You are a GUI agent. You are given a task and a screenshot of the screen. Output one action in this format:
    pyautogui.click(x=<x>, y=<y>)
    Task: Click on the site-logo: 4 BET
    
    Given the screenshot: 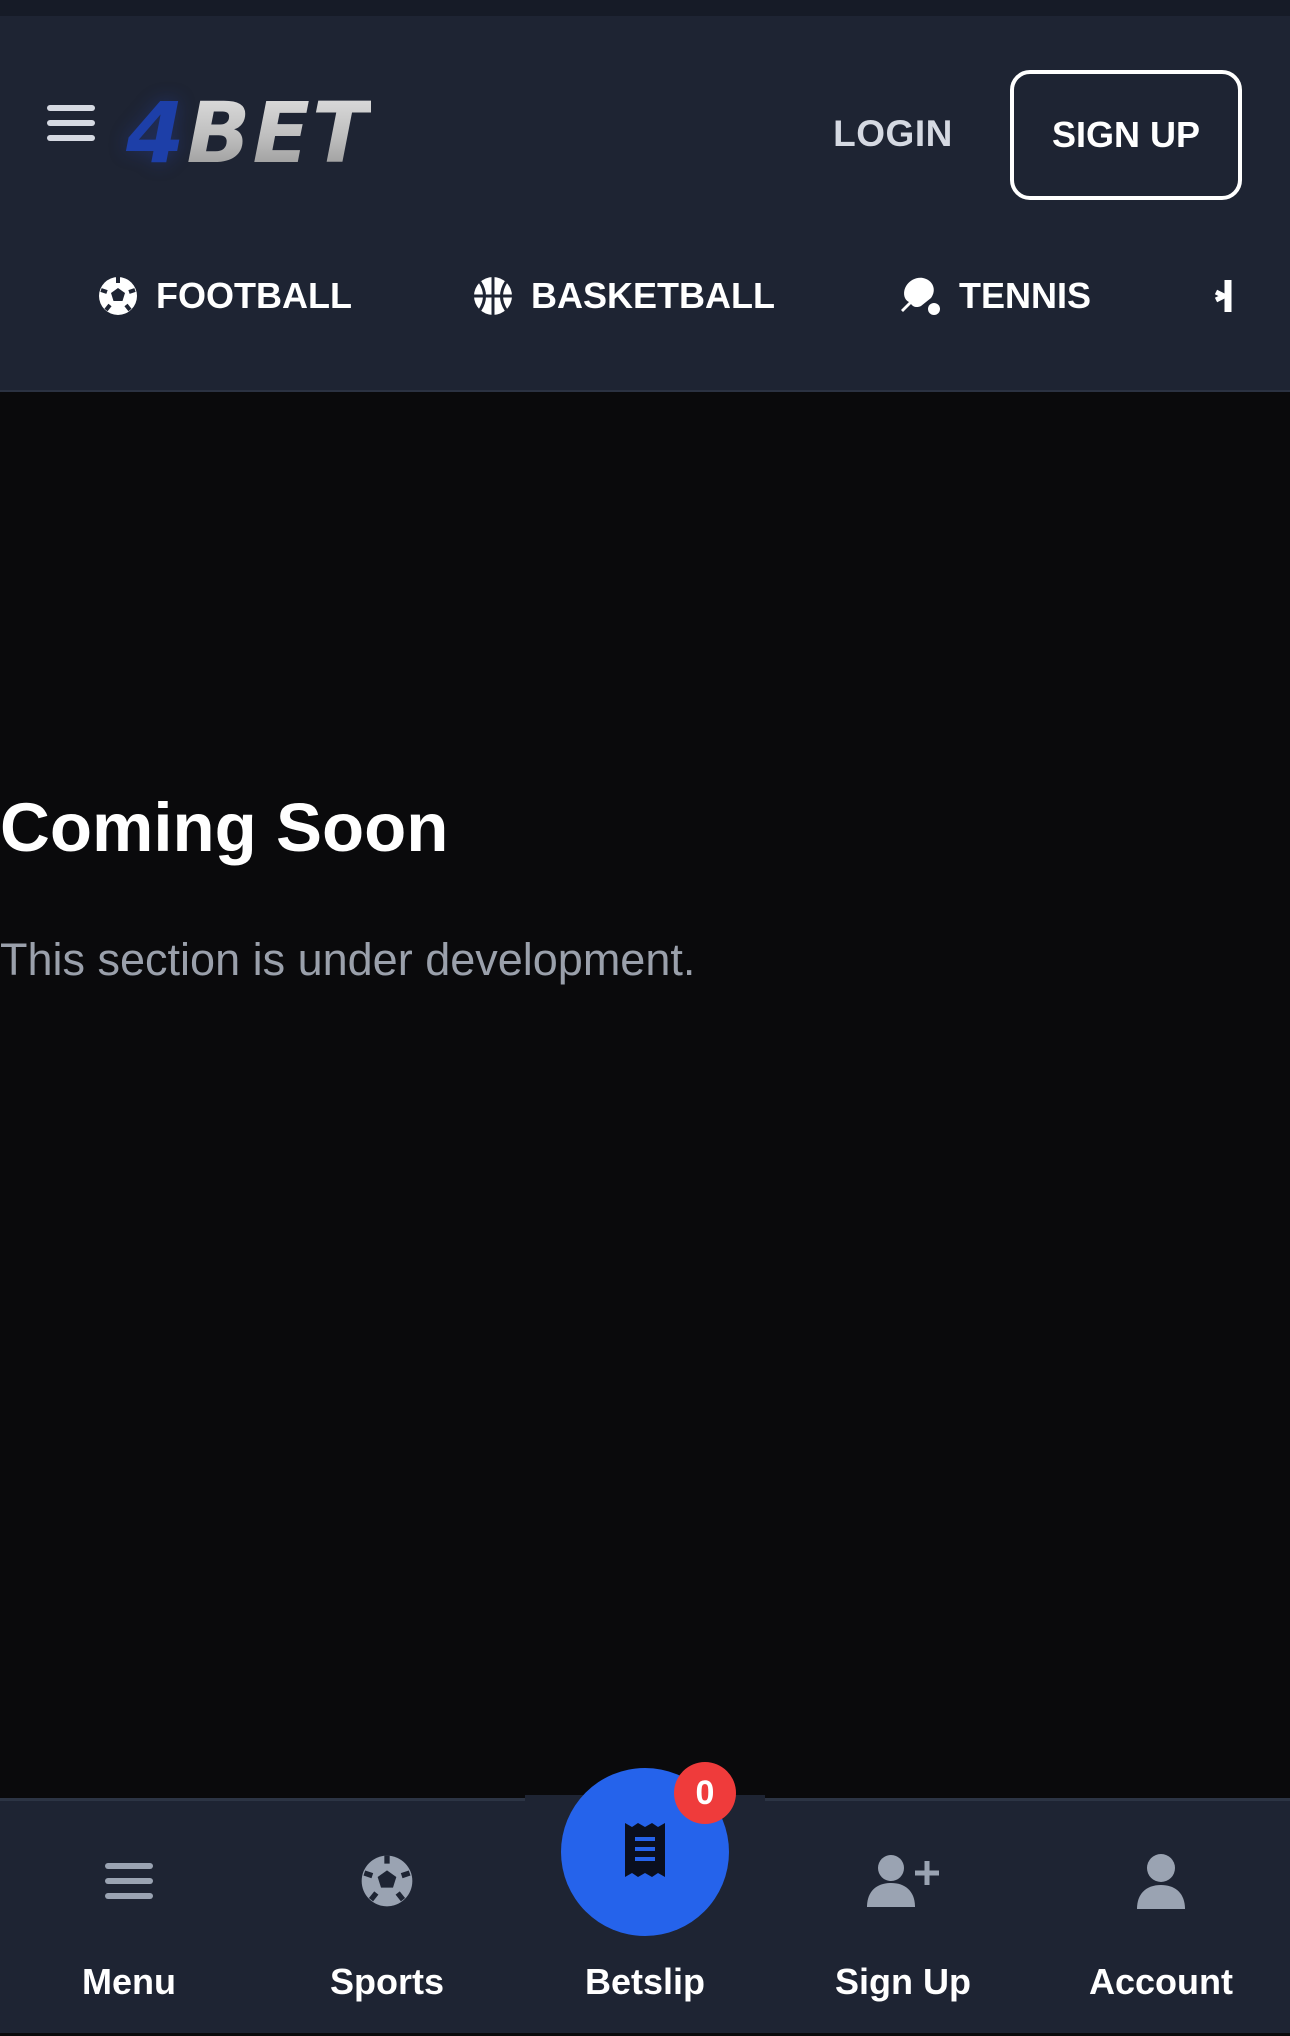 What is the action you would take?
    pyautogui.click(x=248, y=133)
    